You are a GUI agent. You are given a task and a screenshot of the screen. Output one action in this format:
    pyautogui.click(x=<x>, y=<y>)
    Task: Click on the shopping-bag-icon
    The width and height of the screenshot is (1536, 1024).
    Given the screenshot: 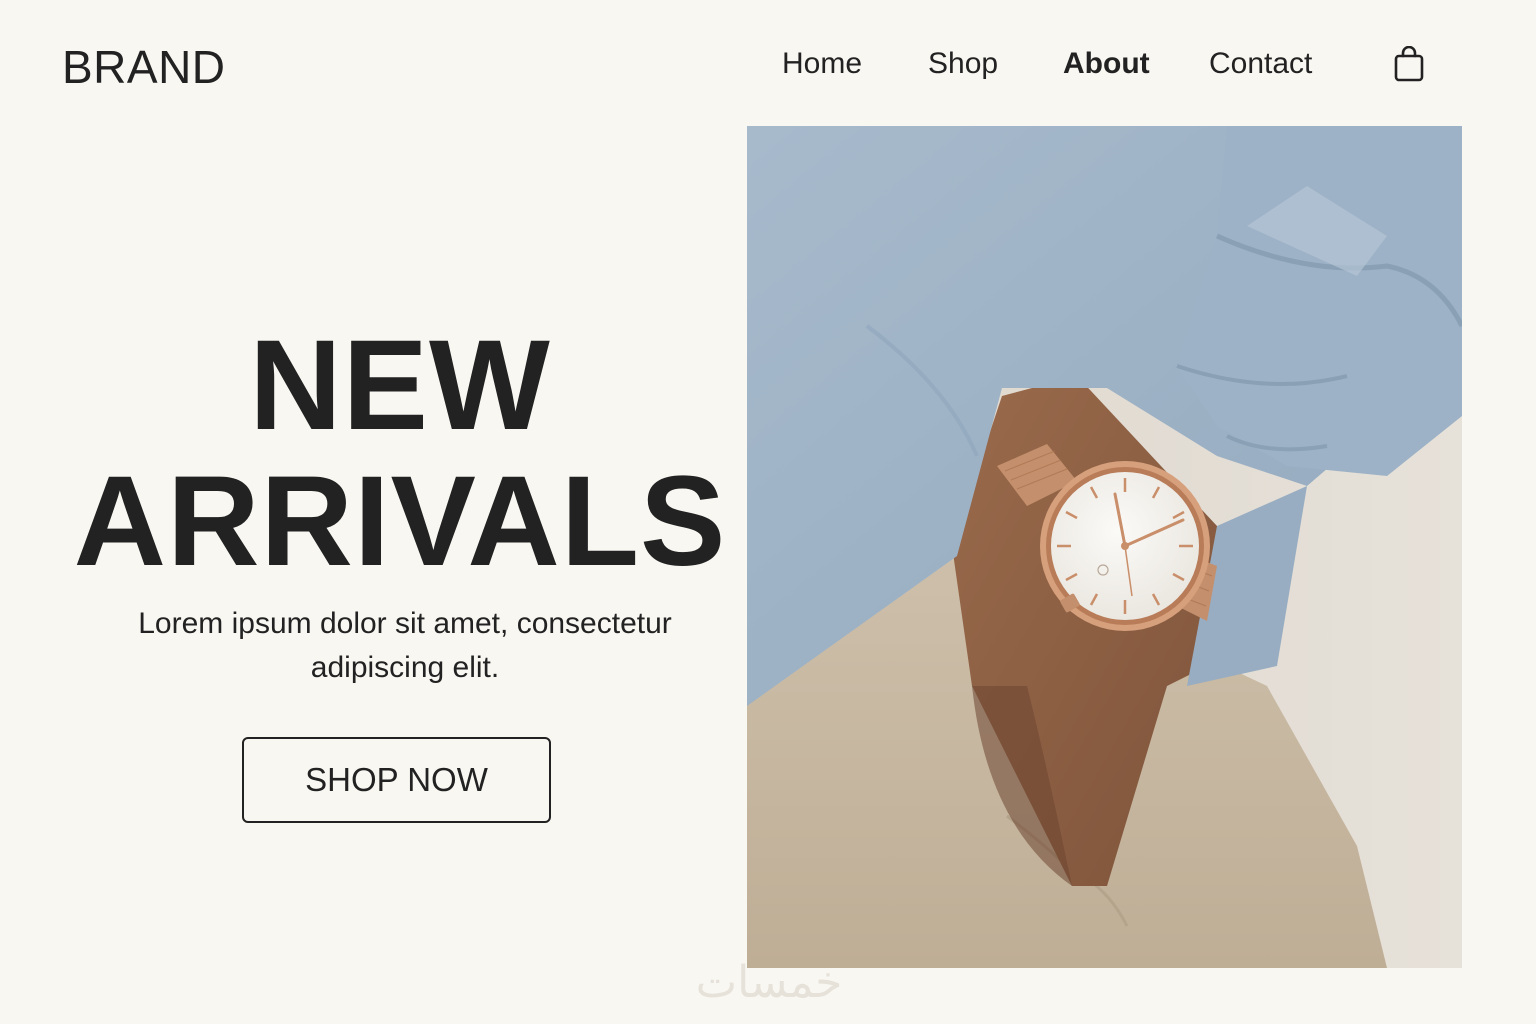 What is the action you would take?
    pyautogui.click(x=1409, y=64)
    